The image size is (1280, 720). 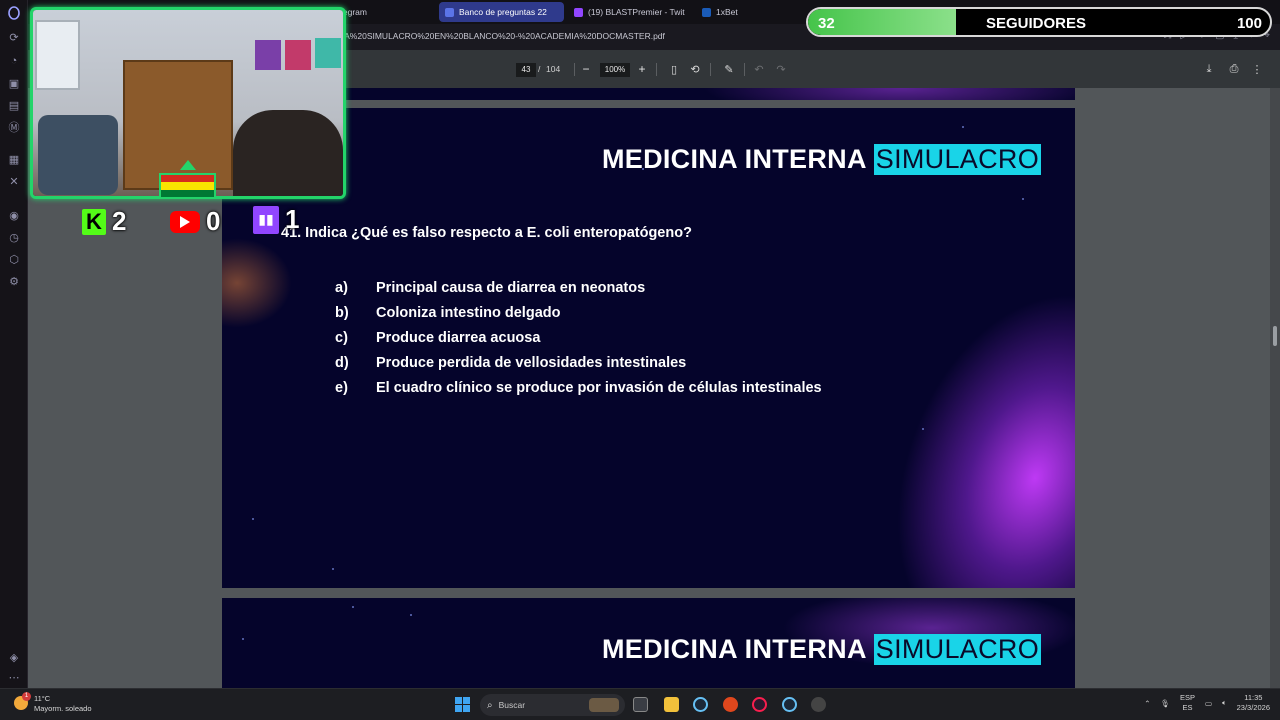 What do you see at coordinates (1224, 703) in the screenshot?
I see `volume-icon: 🔈︎` at bounding box center [1224, 703].